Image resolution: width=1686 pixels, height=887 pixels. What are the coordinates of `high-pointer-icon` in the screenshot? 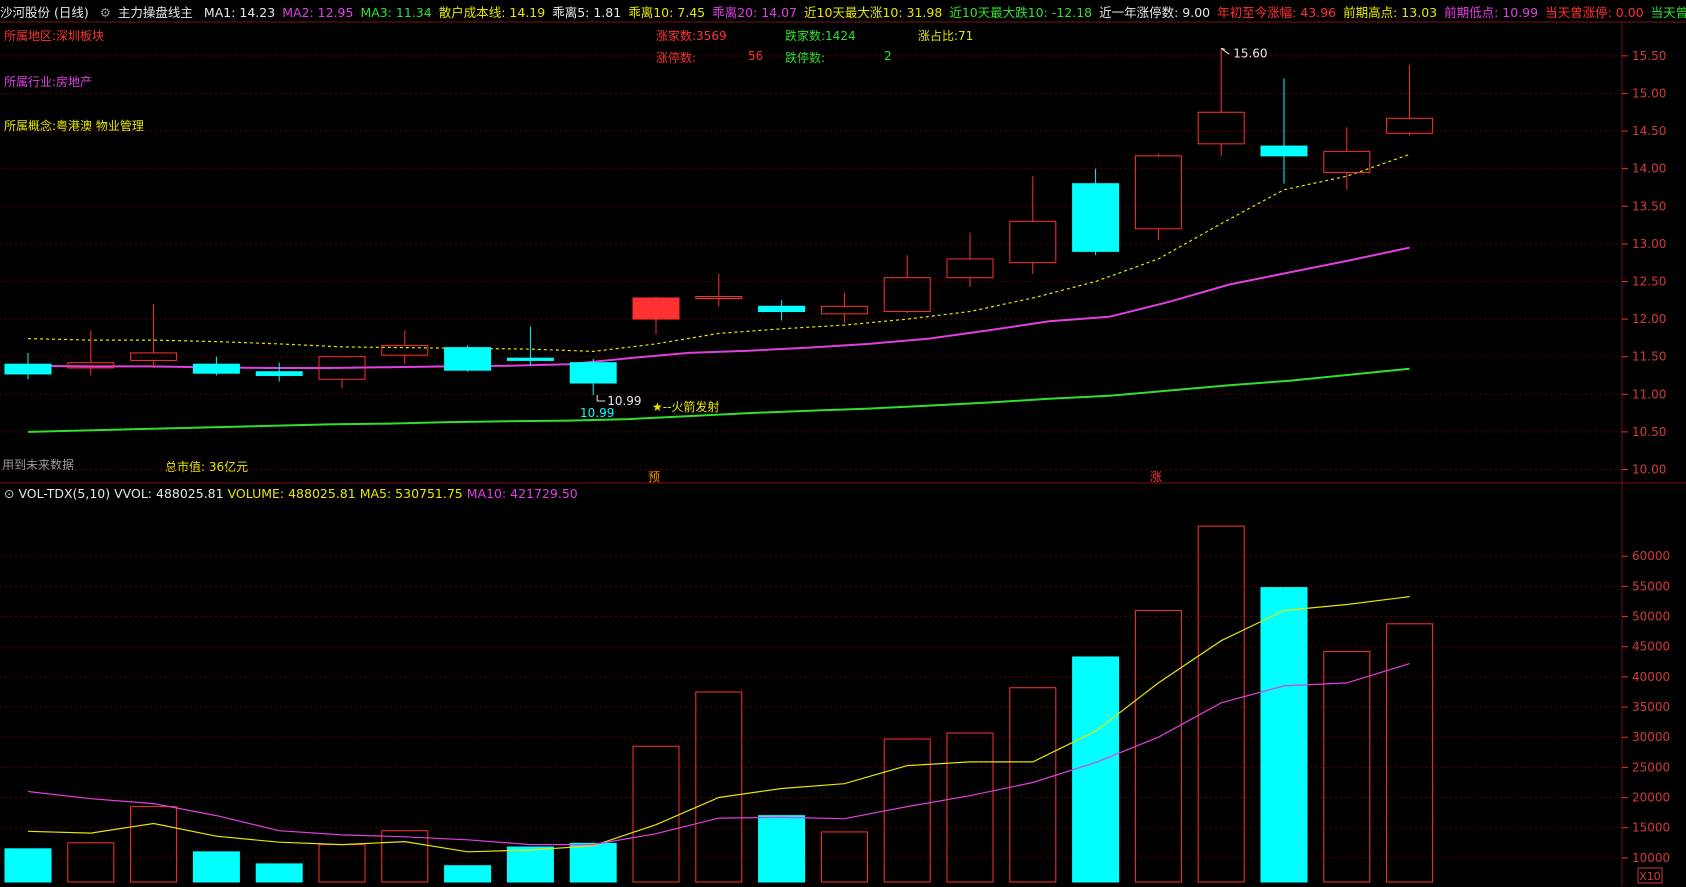 It's located at (1225, 51).